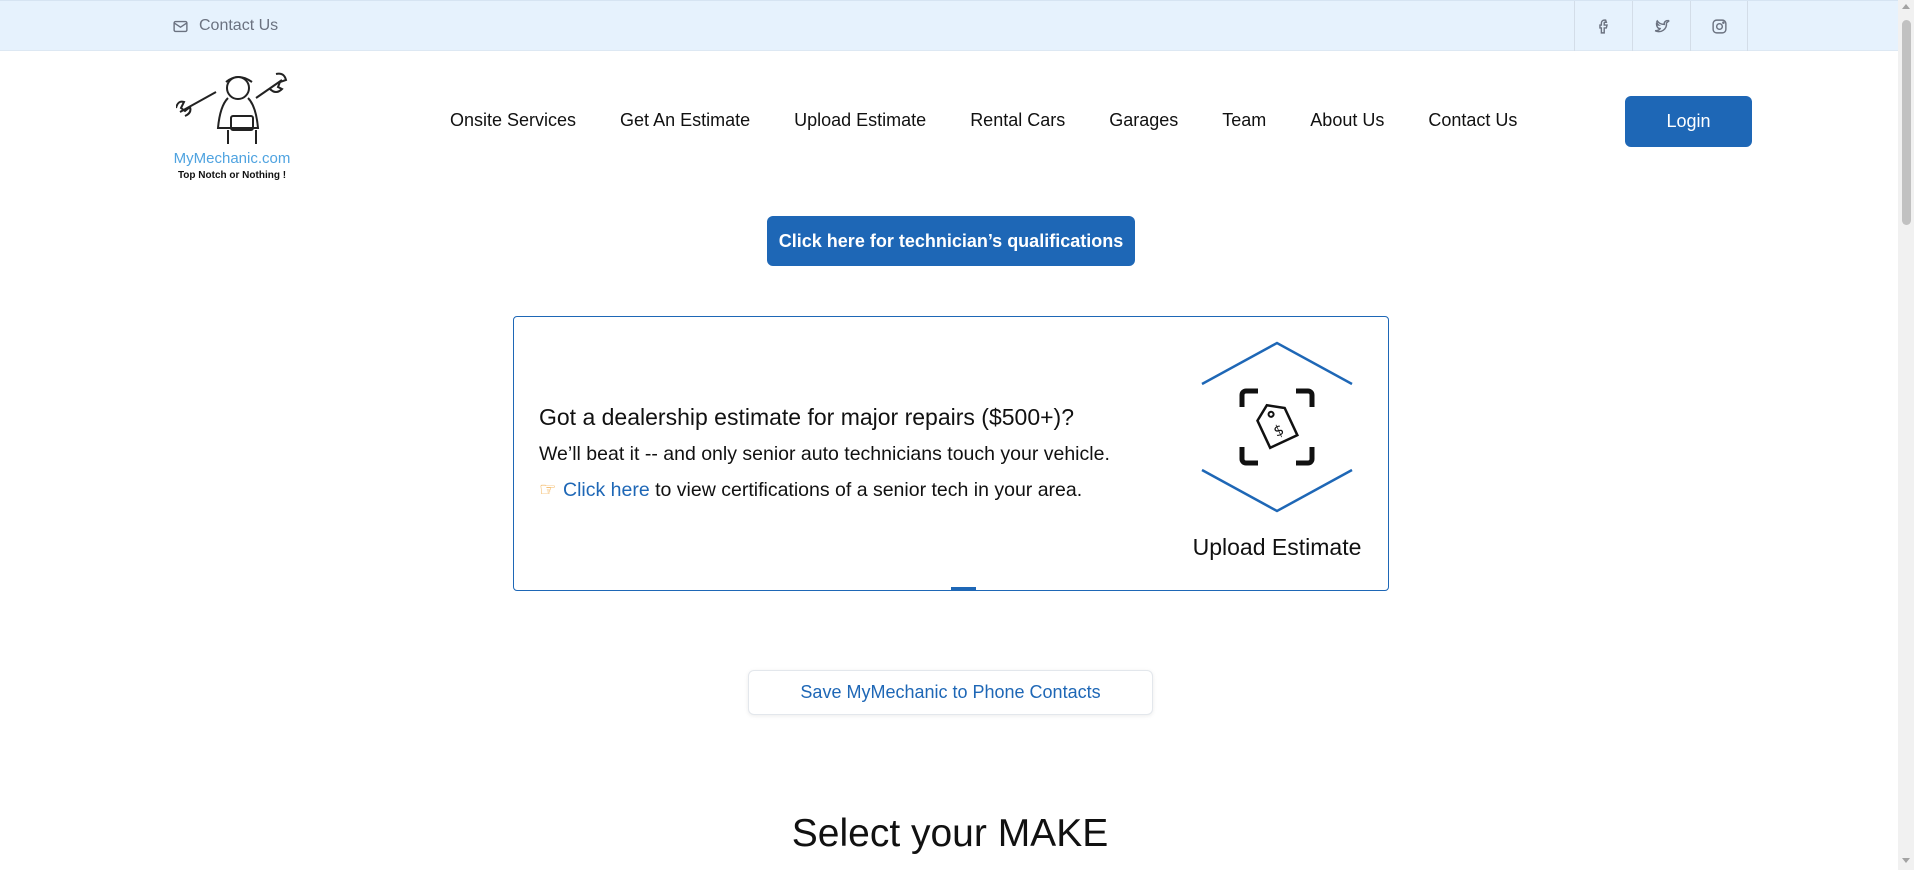 This screenshot has width=1914, height=870. I want to click on nav-get-an-estimate: Get An Estimate, so click(685, 120).